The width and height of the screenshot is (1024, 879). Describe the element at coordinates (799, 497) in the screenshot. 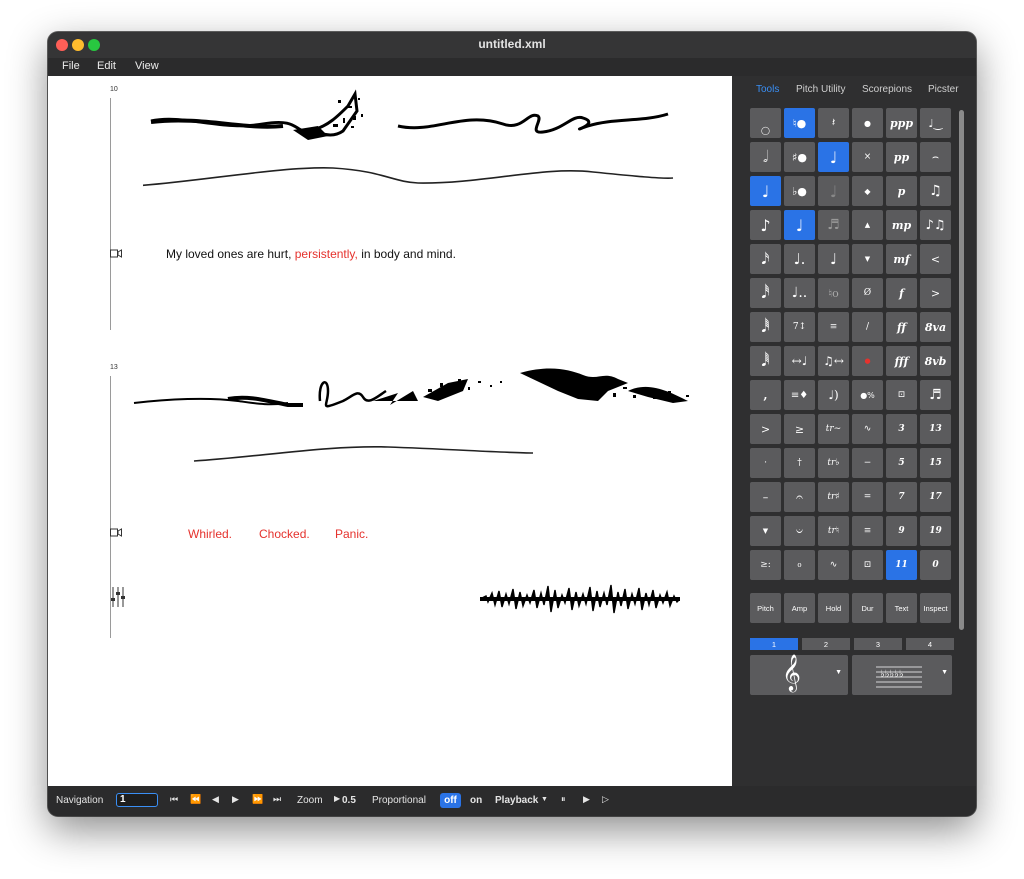

I see `fermata-tool: 𝄐` at that location.